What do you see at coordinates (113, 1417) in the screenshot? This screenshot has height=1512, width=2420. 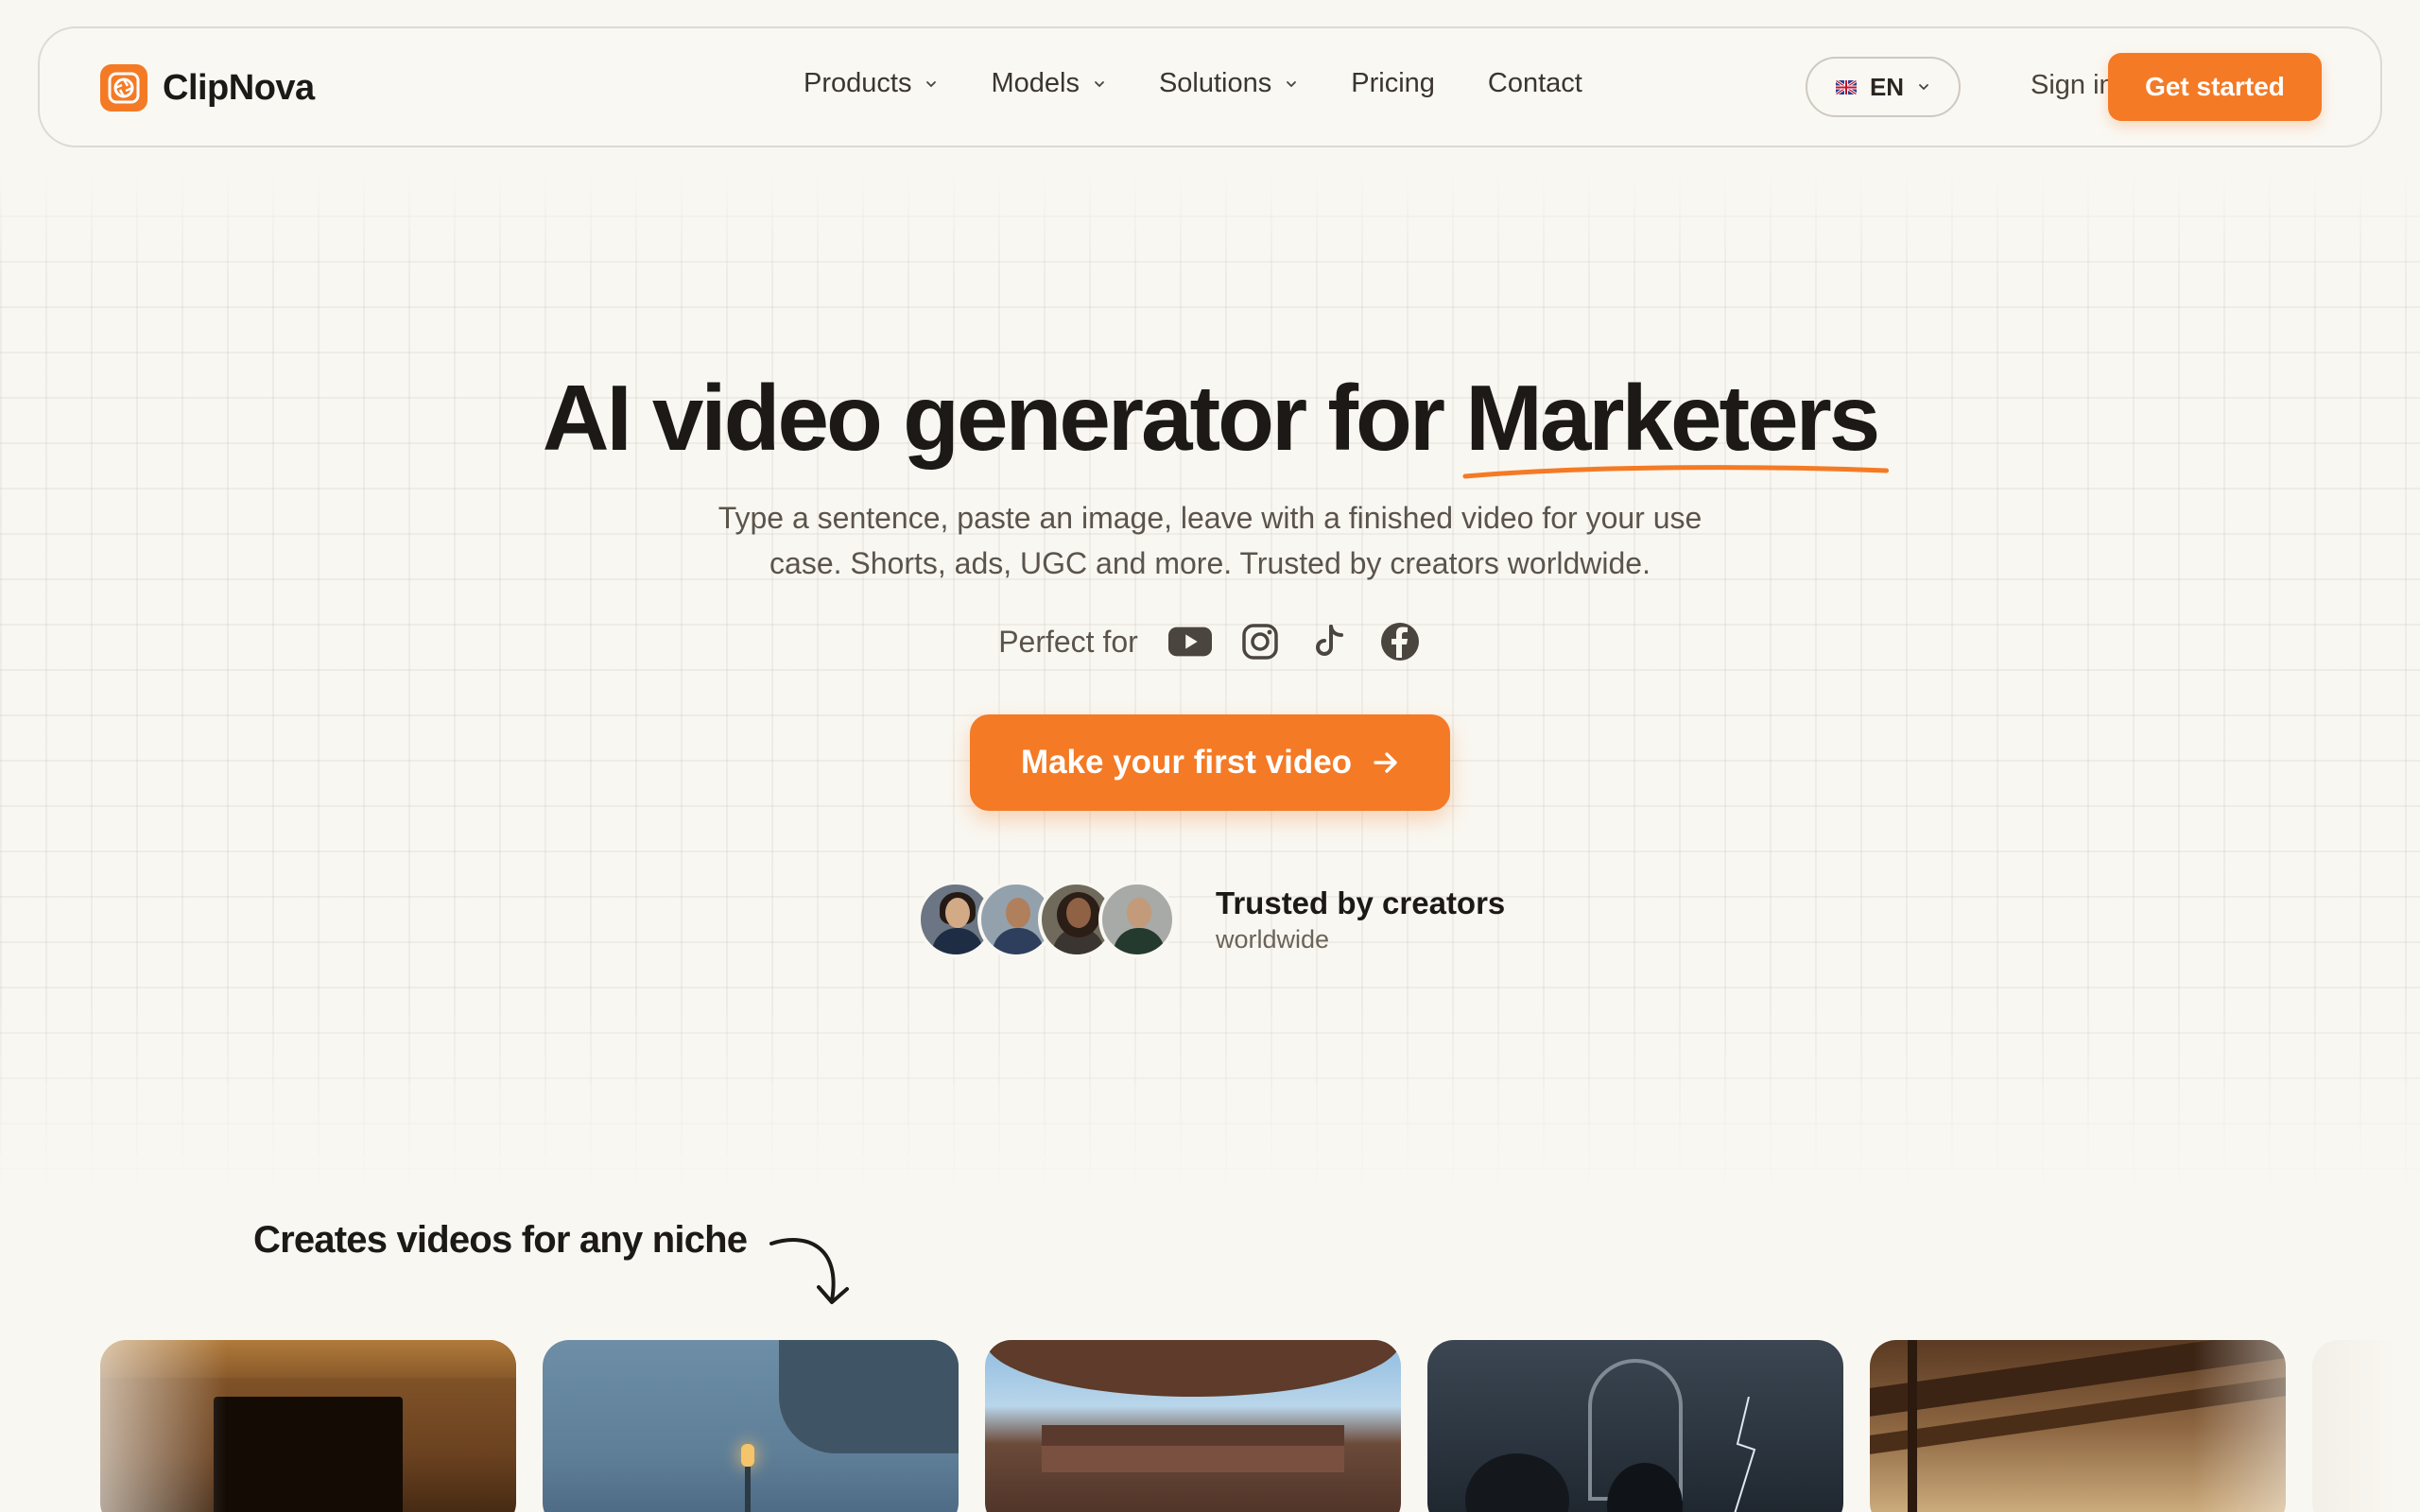 I see `carousel-fade-left` at bounding box center [113, 1417].